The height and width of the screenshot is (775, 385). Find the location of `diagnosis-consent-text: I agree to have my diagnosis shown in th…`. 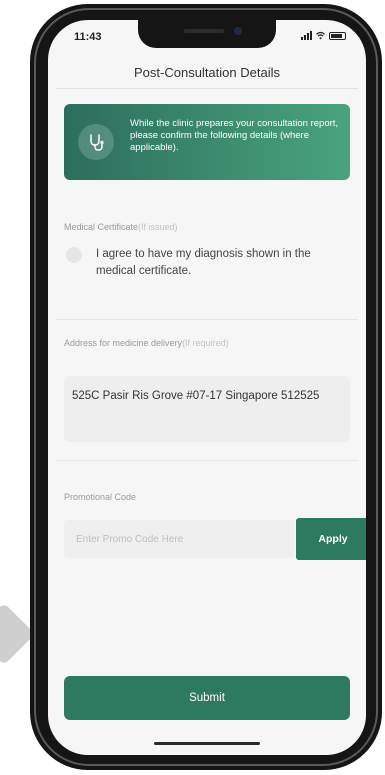

diagnosis-consent-text: I agree to have my diagnosis shown in th… is located at coordinates (203, 262).